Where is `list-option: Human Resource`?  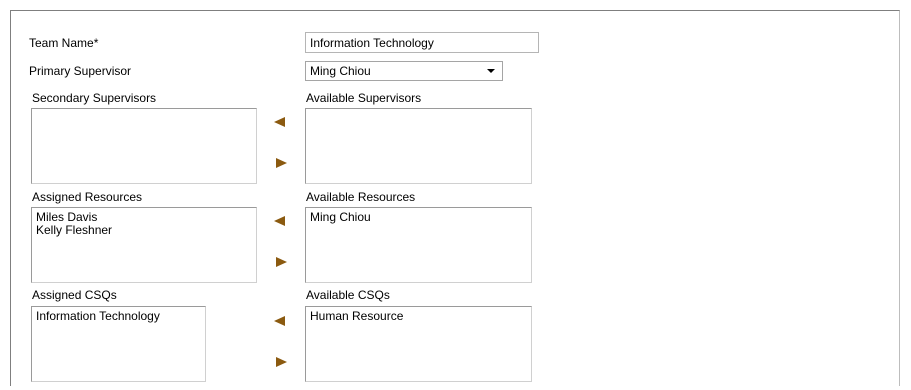 list-option: Human Resource is located at coordinates (420, 316).